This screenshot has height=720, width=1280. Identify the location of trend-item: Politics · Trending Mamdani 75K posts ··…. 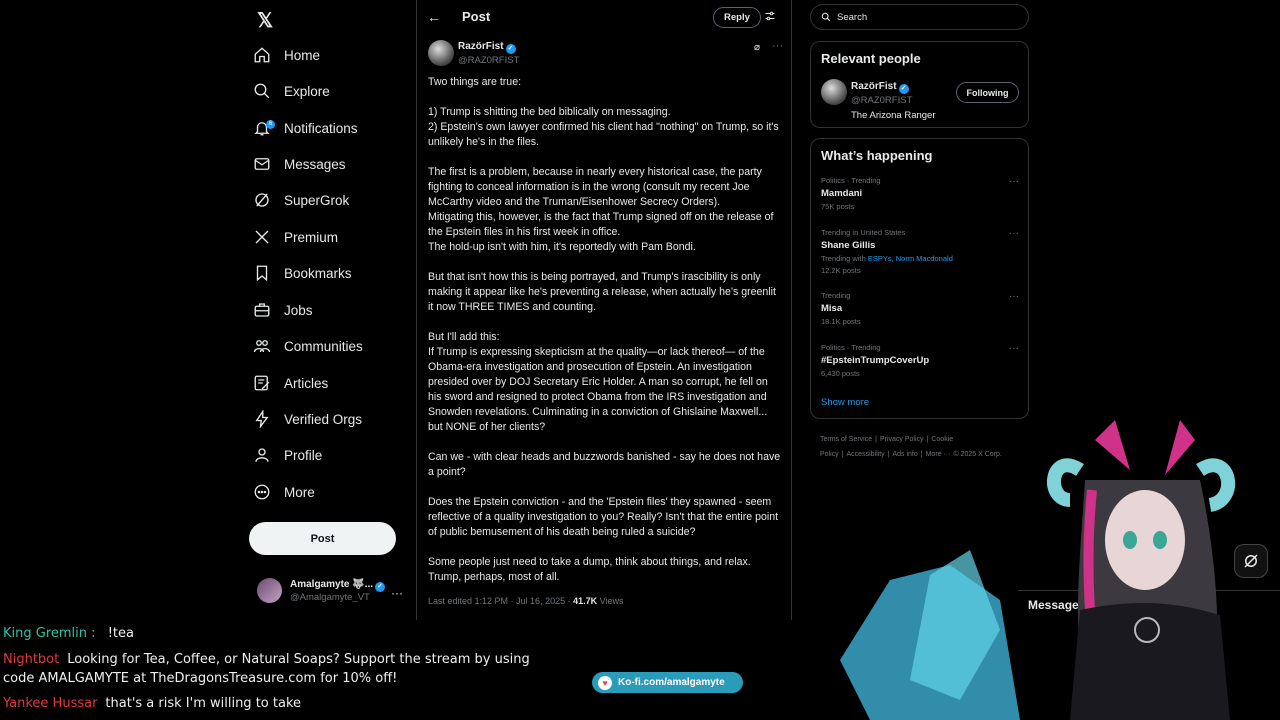
(921, 193).